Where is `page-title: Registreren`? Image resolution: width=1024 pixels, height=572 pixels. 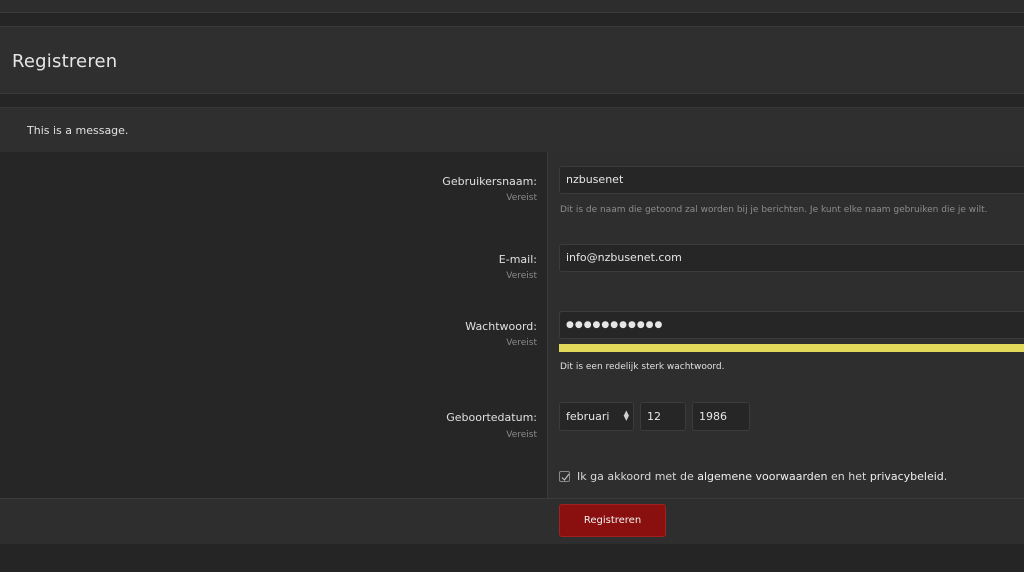
page-title: Registreren is located at coordinates (65, 61).